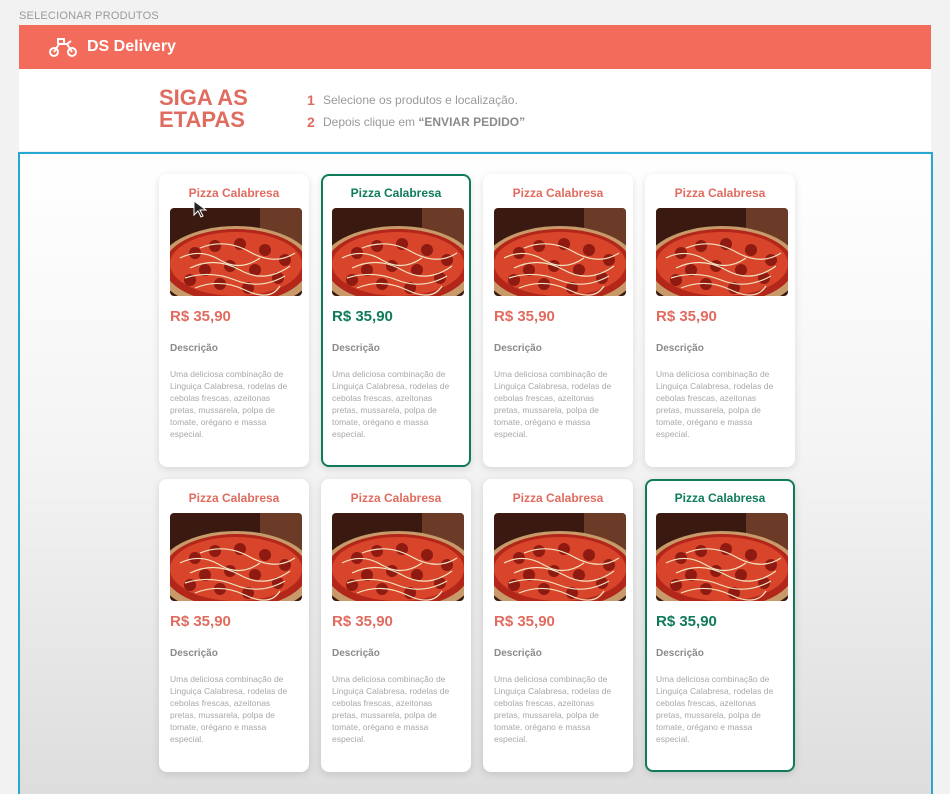 The height and width of the screenshot is (794, 950). I want to click on steps-title: SIGA AS ETAPAS, so click(203, 108).